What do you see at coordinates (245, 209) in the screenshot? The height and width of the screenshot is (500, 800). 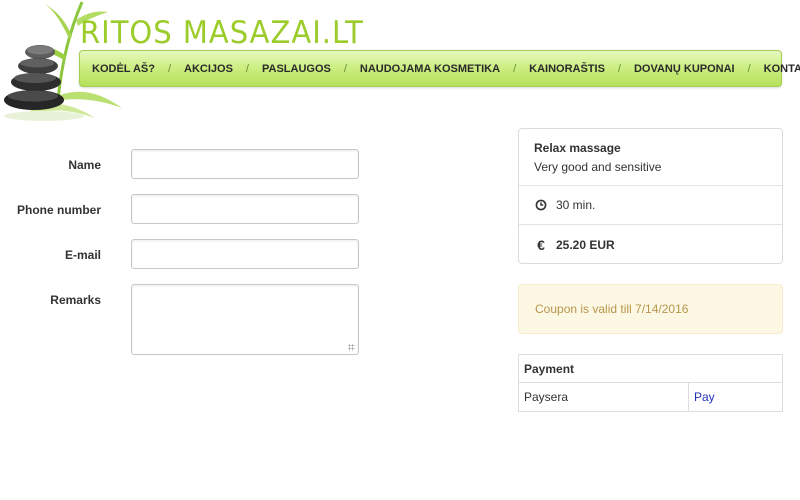 I see `phone-input` at bounding box center [245, 209].